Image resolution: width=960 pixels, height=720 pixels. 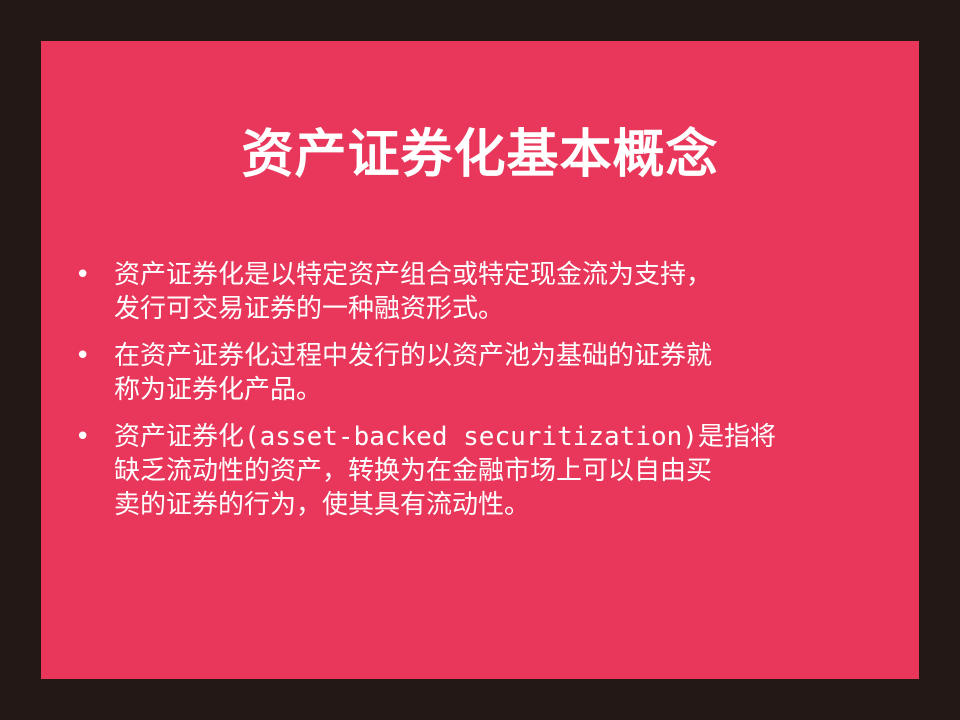 I want to click on bullet-text-line: 发行可交易证券的一种融资形式。, so click(x=309, y=309).